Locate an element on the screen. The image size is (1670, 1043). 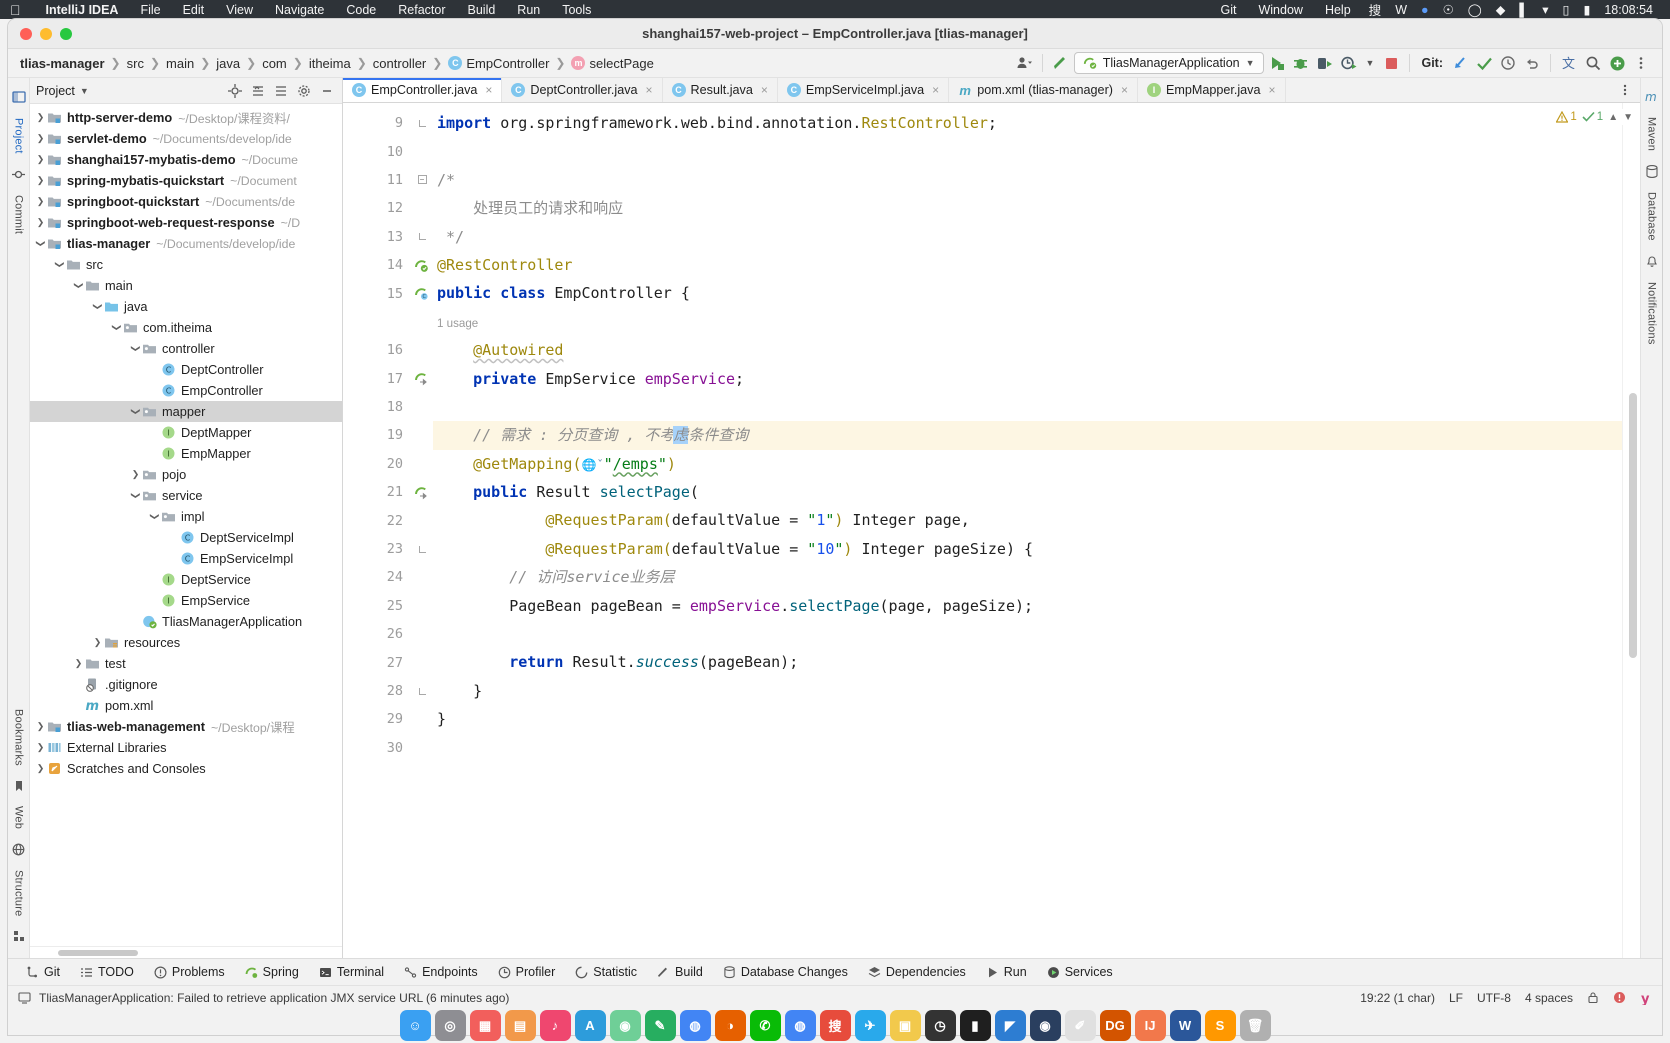
code-line-17: private EmpService empService; is located at coordinates (1027, 379).